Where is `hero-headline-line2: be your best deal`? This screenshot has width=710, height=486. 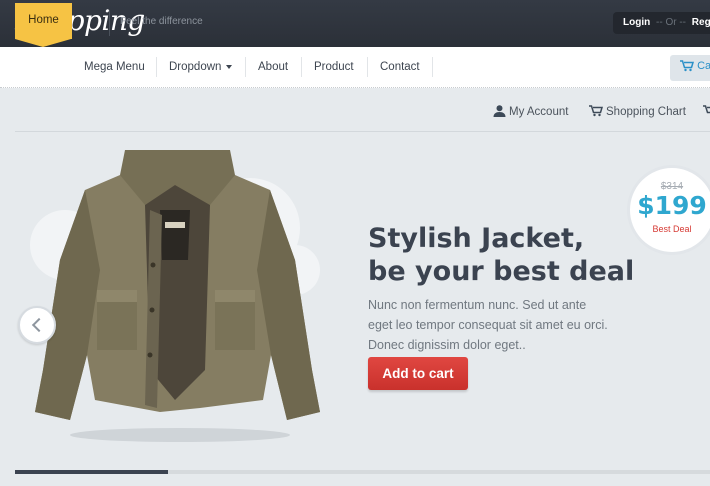
hero-headline-line2: be your best deal is located at coordinates (501, 271).